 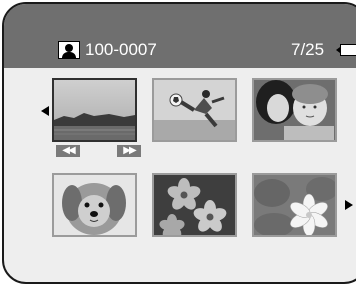 What do you see at coordinates (308, 49) in the screenshot?
I see `image-count: 7/25` at bounding box center [308, 49].